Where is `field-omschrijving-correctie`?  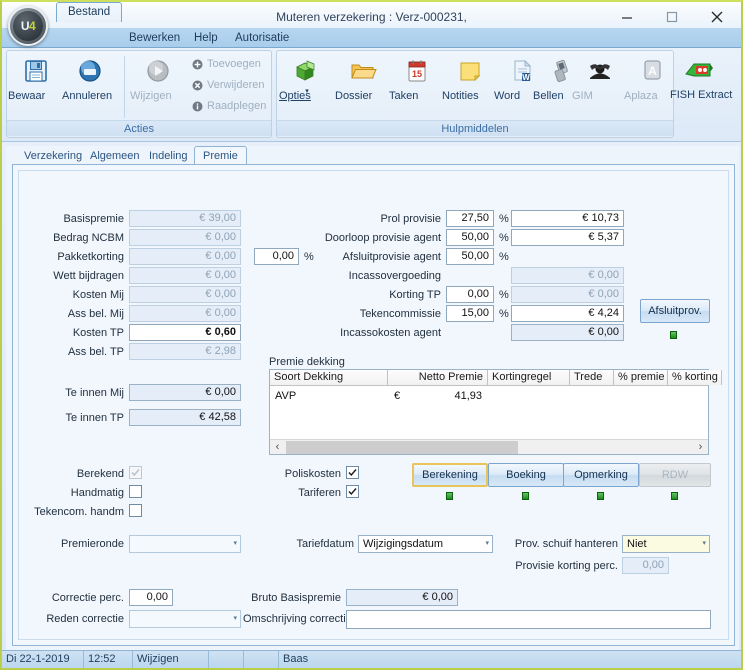 field-omschrijving-correctie is located at coordinates (528, 619).